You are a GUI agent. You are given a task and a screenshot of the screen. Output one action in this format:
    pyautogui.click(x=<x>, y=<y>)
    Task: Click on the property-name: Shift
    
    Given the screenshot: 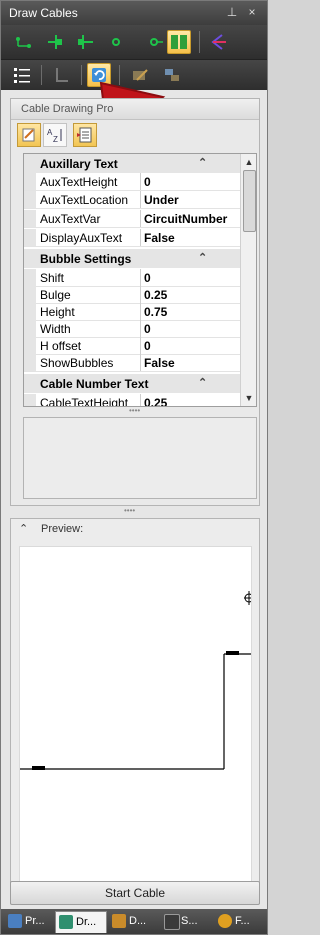 What is the action you would take?
    pyautogui.click(x=52, y=278)
    